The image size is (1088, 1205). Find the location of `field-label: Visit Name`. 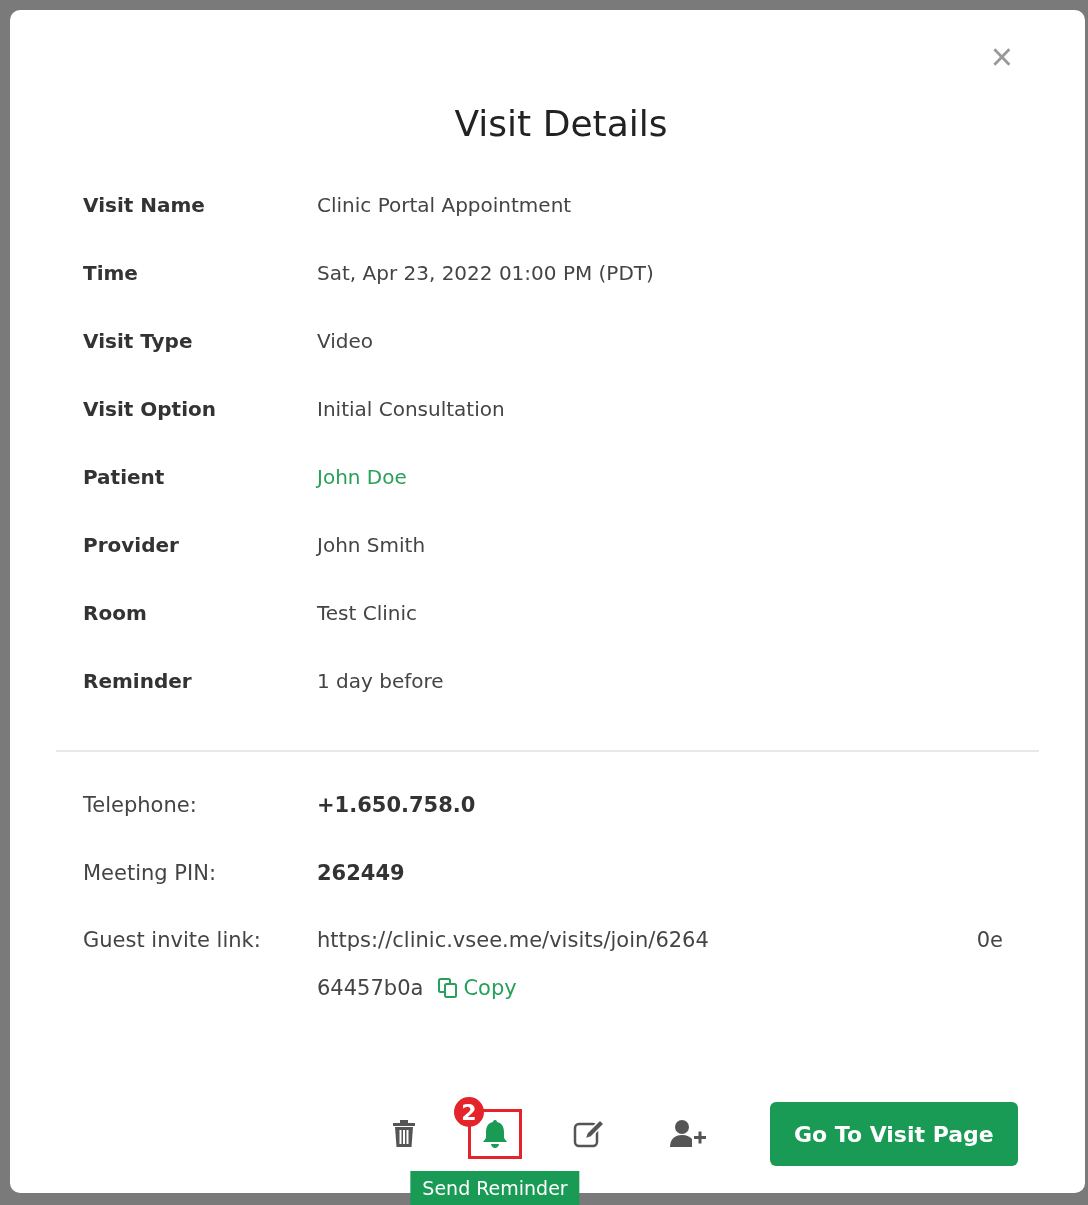

field-label: Visit Name is located at coordinates (144, 205).